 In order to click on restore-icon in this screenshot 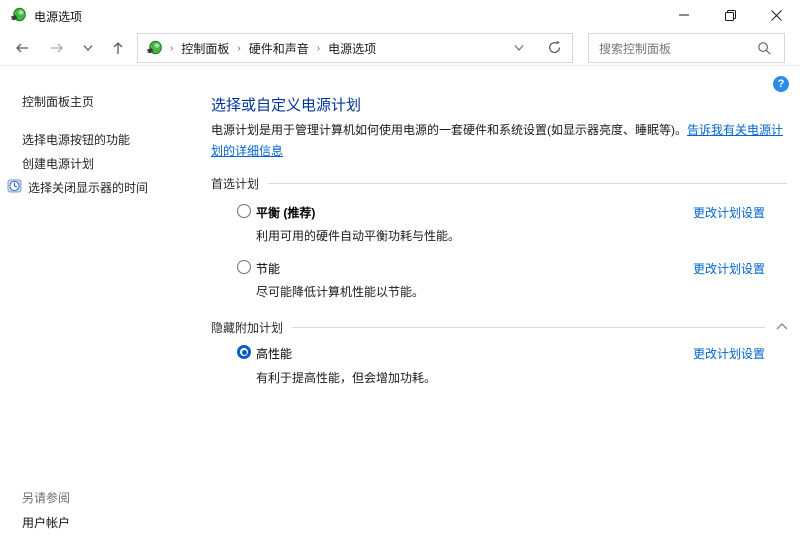, I will do `click(730, 15)`.